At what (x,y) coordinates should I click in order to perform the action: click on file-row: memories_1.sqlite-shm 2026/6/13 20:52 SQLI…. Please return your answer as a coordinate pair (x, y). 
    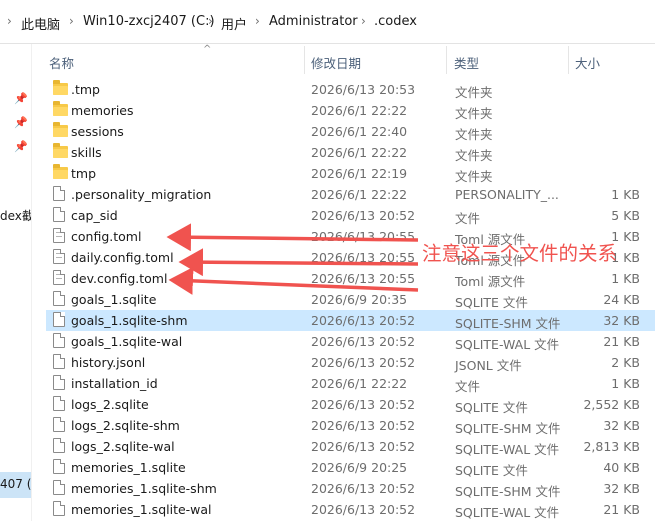
    Looking at the image, I should click on (350, 488).